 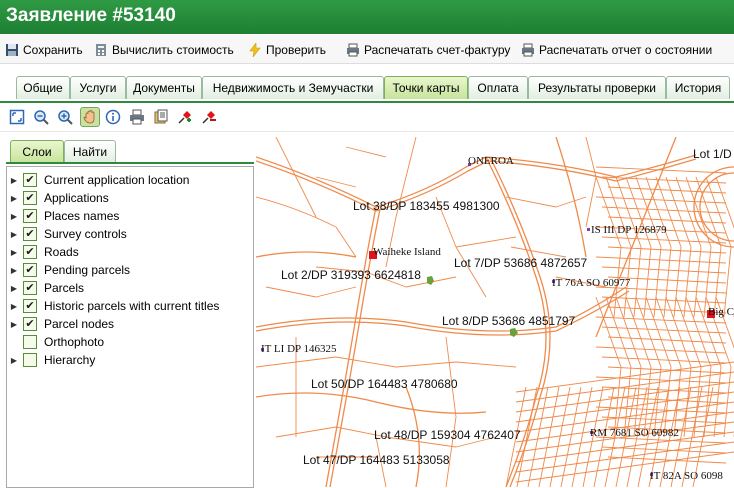 What do you see at coordinates (255, 50) in the screenshot?
I see `lightning-icon` at bounding box center [255, 50].